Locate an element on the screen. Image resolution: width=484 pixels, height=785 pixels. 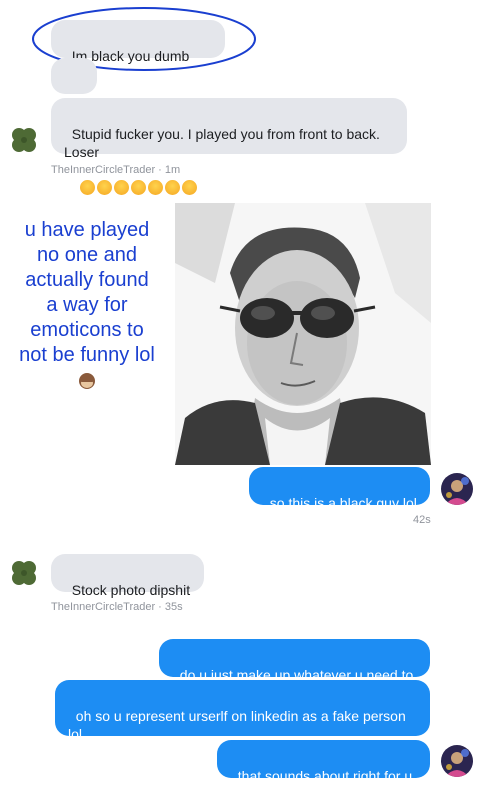
message-bubble-outgoing: so this is a black guy lol is located at coordinates (339, 489).